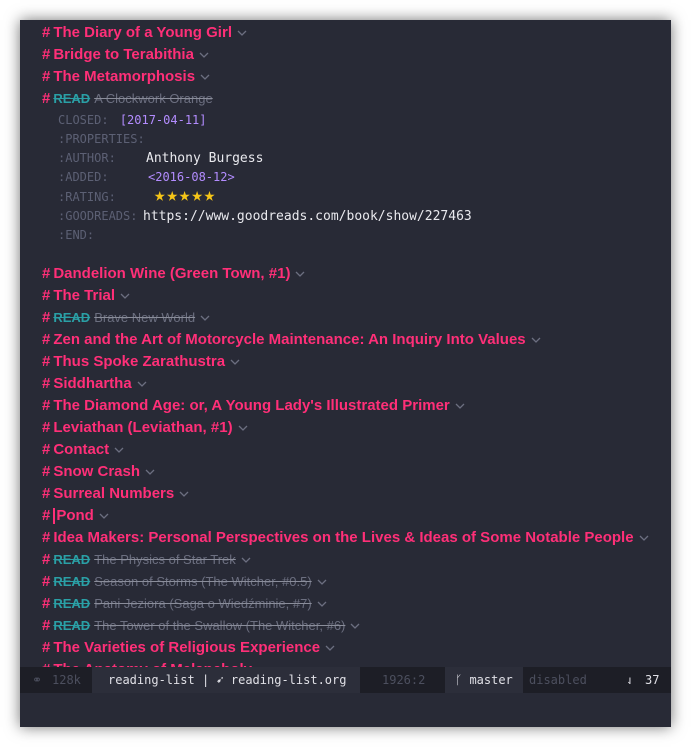 The image size is (691, 747). What do you see at coordinates (83, 177) in the screenshot?
I see `added-label: :ADDED:` at bounding box center [83, 177].